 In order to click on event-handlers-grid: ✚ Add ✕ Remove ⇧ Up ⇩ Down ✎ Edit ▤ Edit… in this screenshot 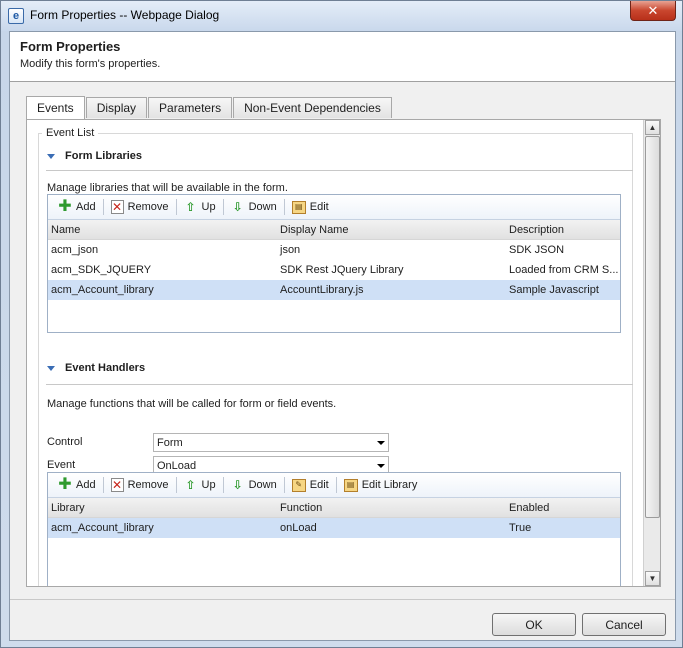, I will do `click(334, 529)`.